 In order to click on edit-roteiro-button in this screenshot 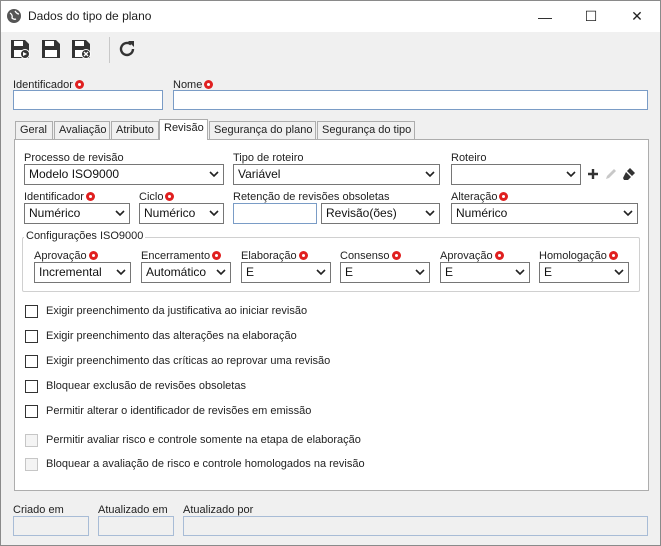, I will do `click(611, 174)`.